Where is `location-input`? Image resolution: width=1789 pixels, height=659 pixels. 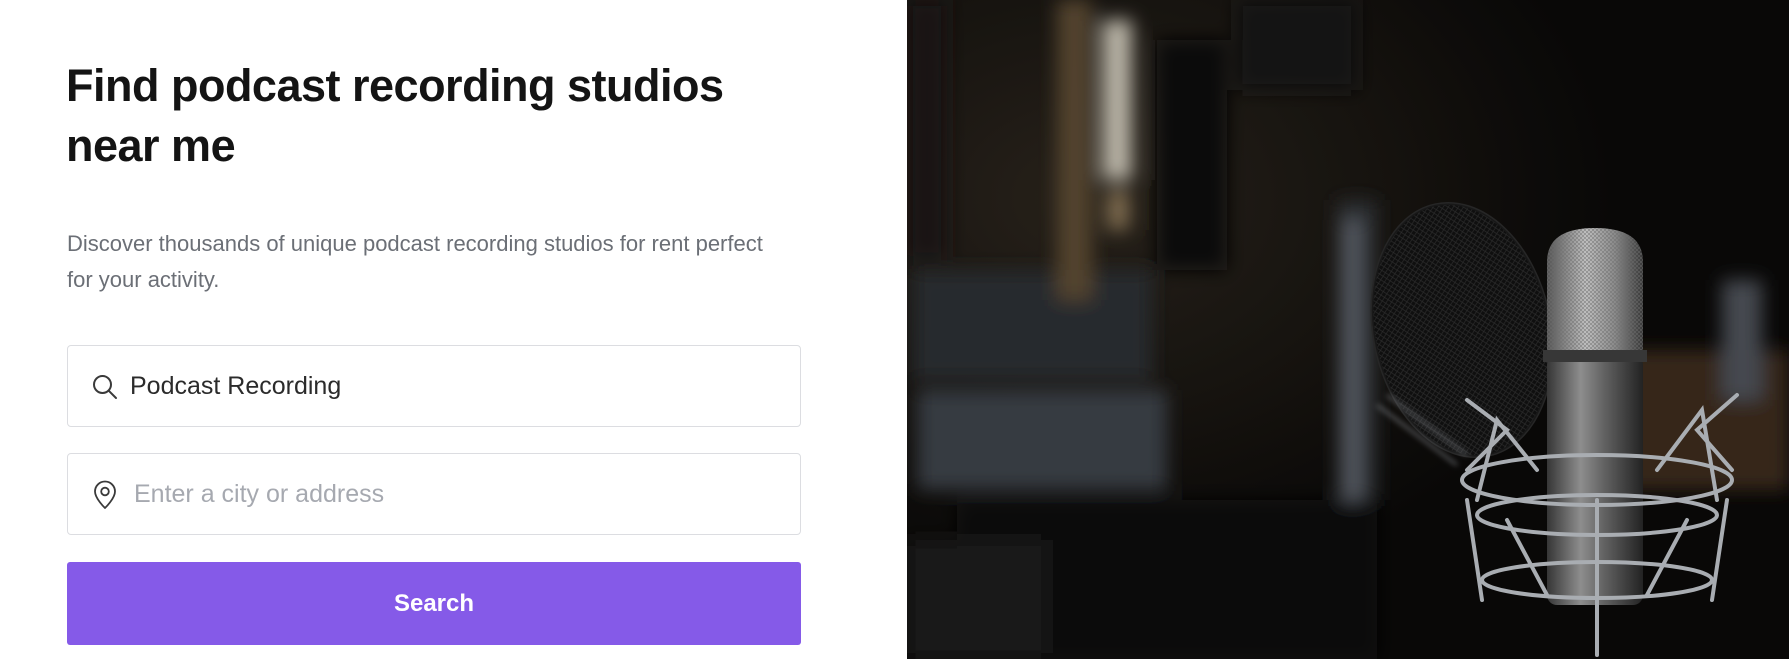
location-input is located at coordinates (454, 494).